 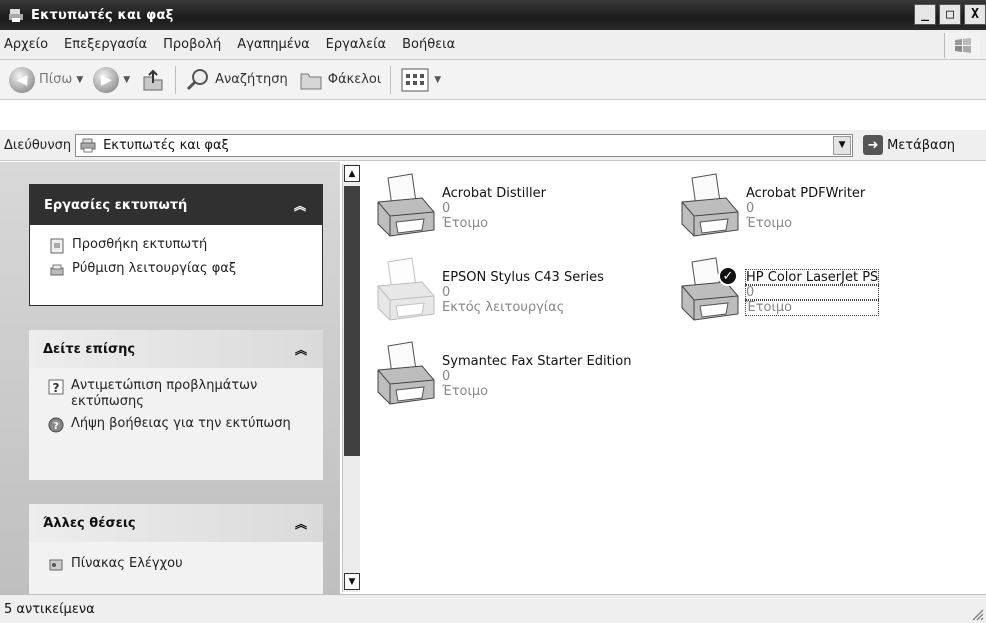 I want to click on forward-dropdown-icon: ▼, so click(x=126, y=80).